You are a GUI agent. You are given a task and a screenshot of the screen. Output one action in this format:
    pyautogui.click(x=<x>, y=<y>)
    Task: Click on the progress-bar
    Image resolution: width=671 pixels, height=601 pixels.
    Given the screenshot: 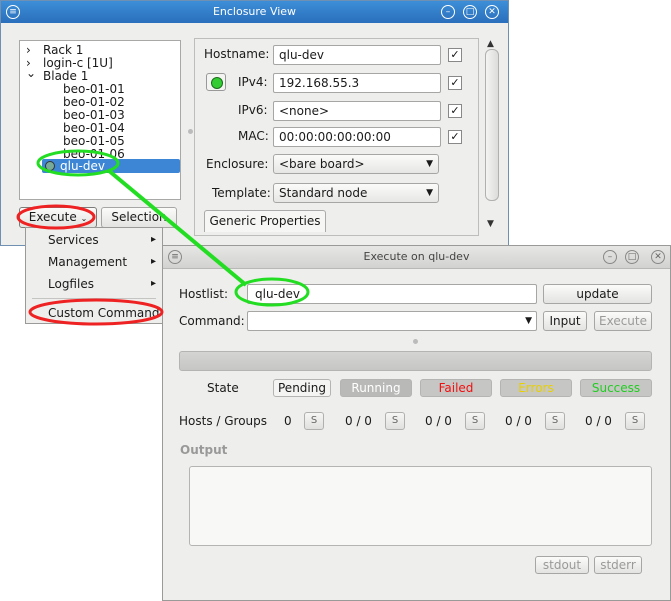 What is the action you would take?
    pyautogui.click(x=415, y=361)
    